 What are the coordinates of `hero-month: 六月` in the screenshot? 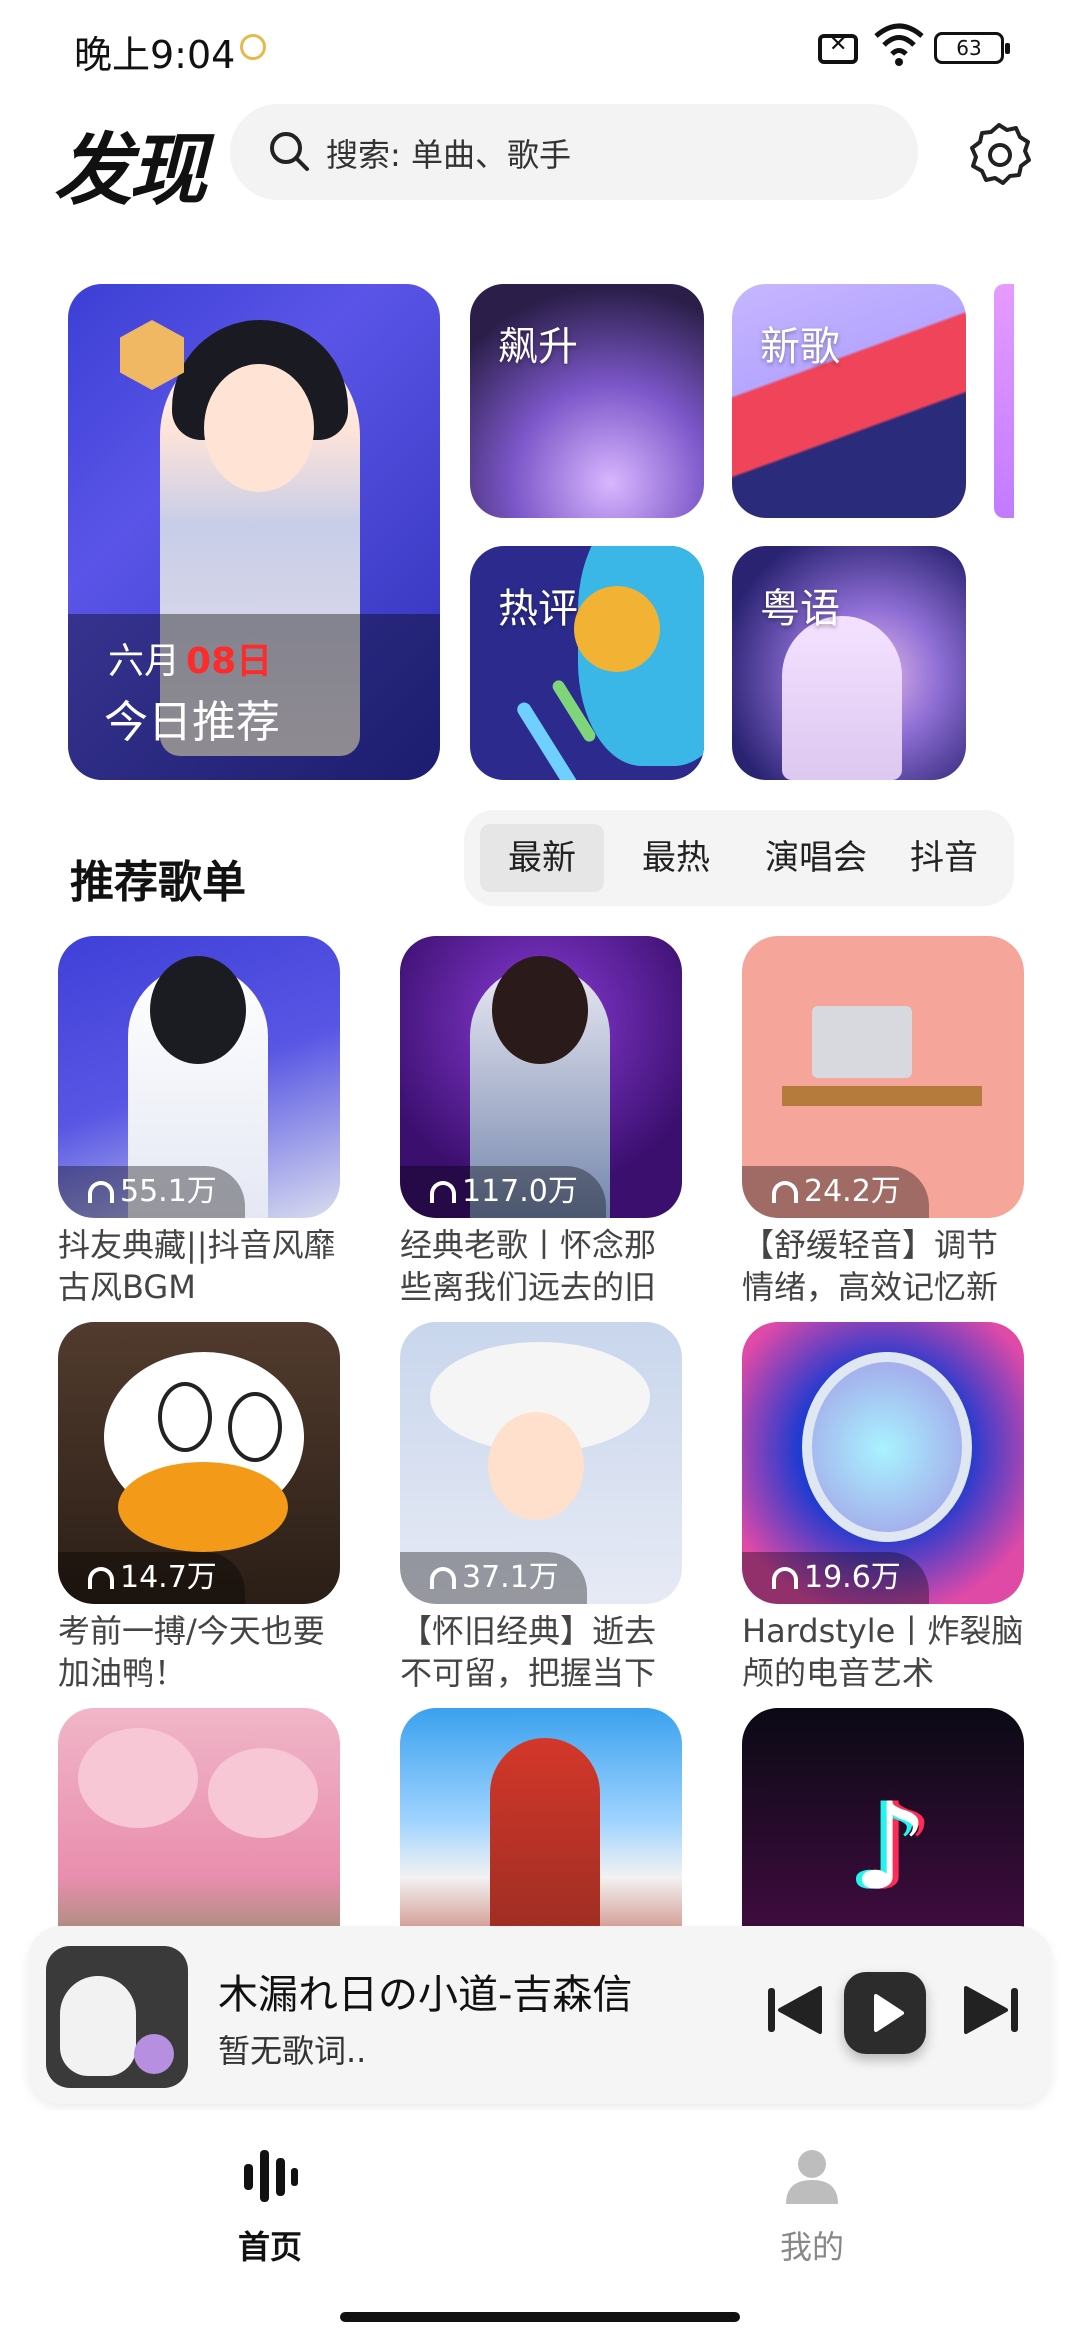 It's located at (144, 661).